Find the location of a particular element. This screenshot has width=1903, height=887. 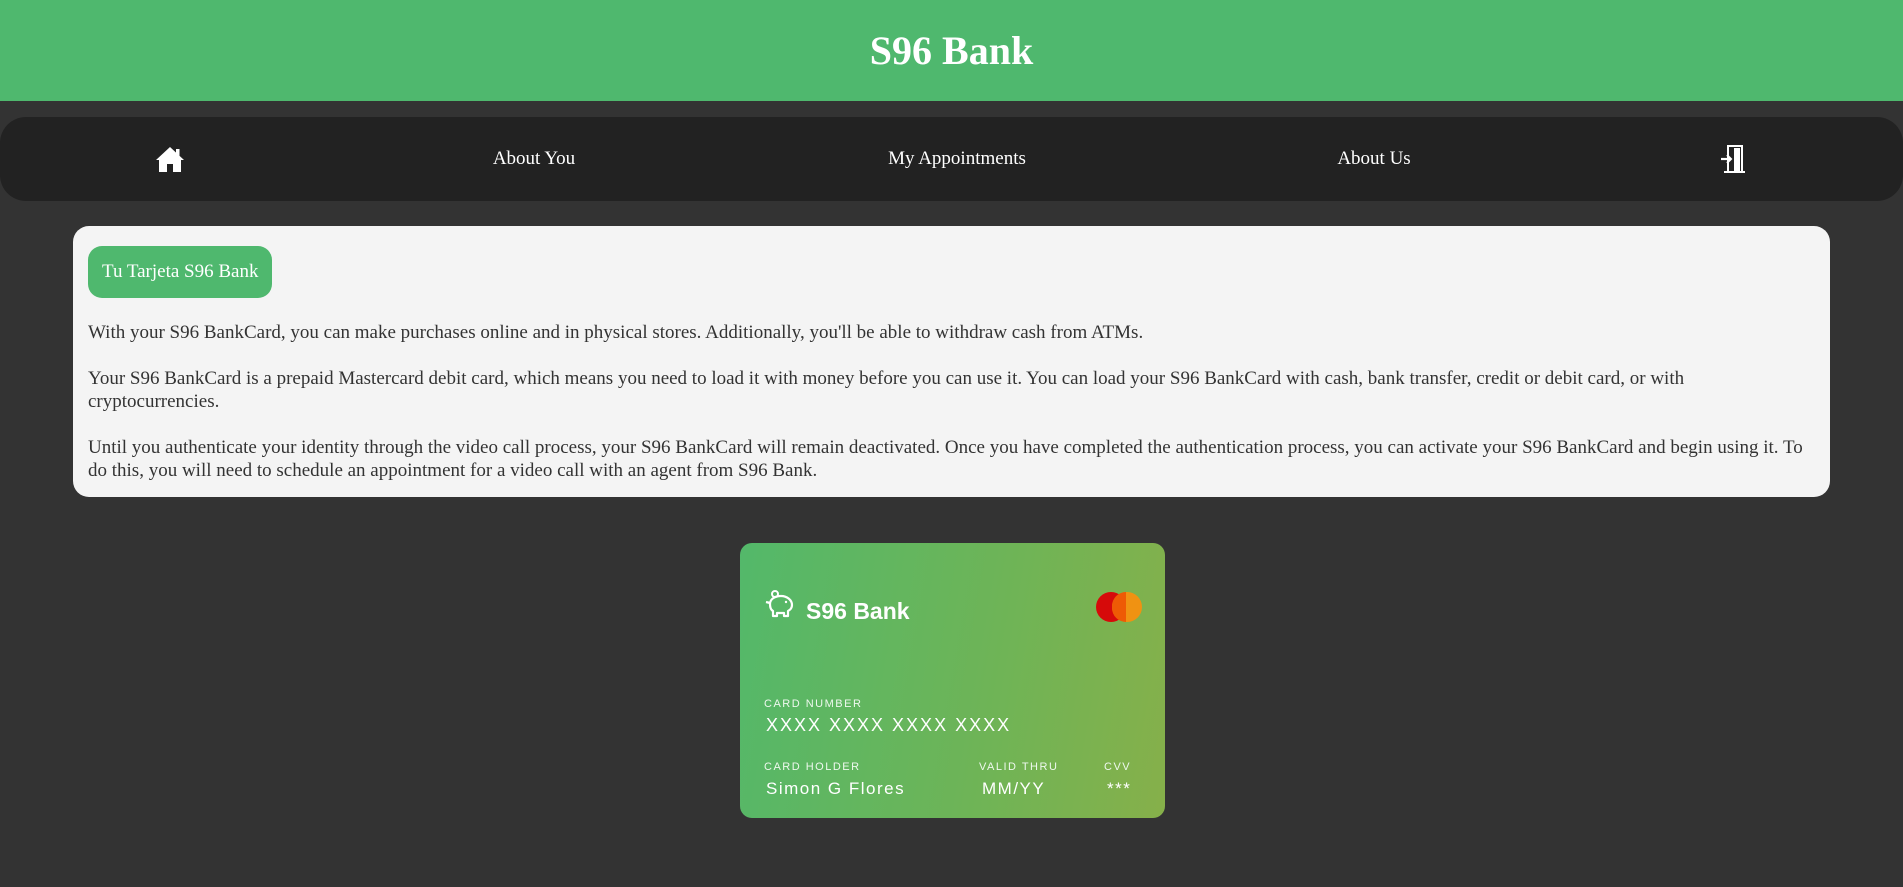

site-title: S96 Bank is located at coordinates (951, 50).